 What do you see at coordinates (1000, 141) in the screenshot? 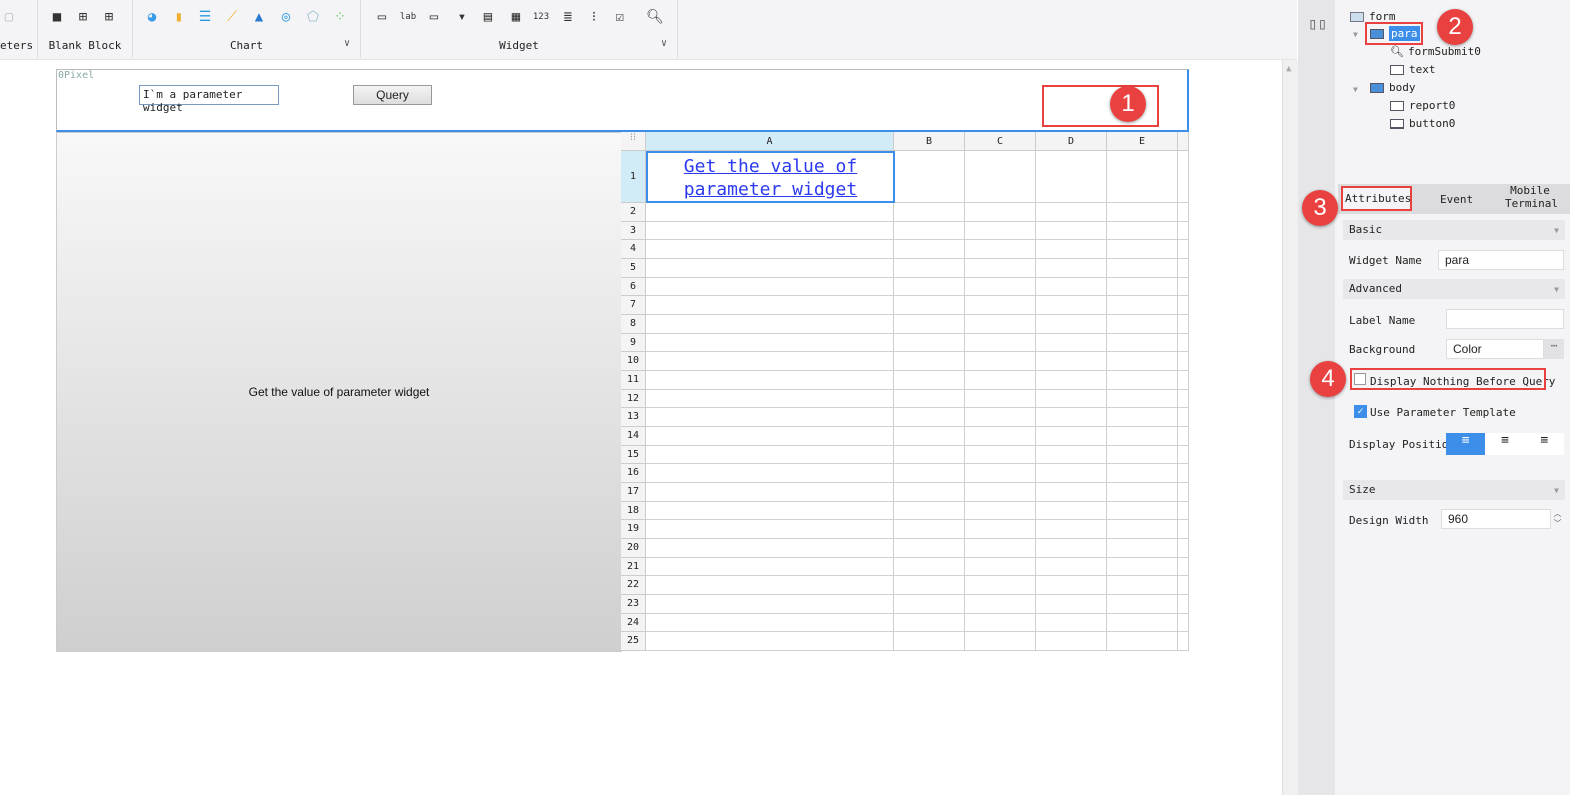
I see `column-header: C` at bounding box center [1000, 141].